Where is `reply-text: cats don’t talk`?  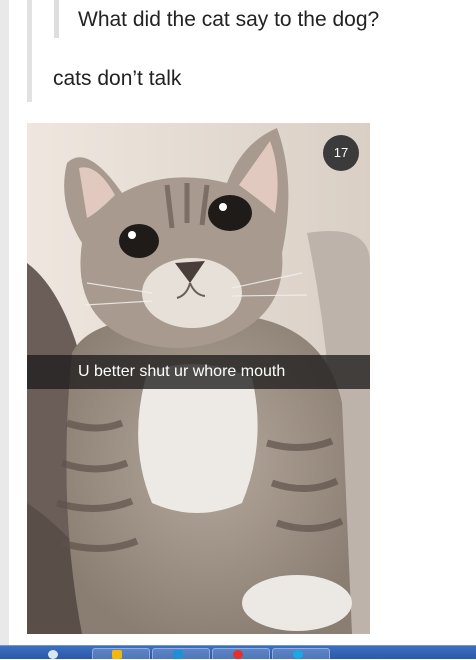
reply-text: cats don’t talk is located at coordinates (117, 78).